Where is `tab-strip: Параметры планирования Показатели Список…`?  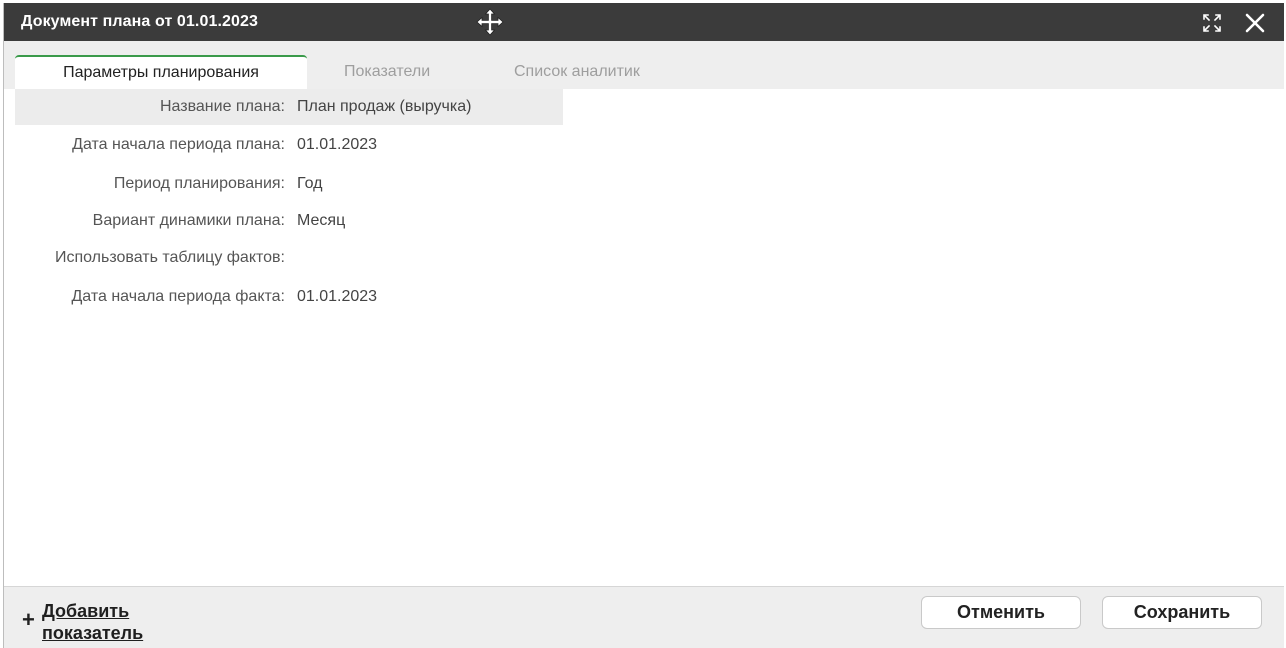
tab-strip: Параметры планирования Показатели Список… is located at coordinates (644, 65).